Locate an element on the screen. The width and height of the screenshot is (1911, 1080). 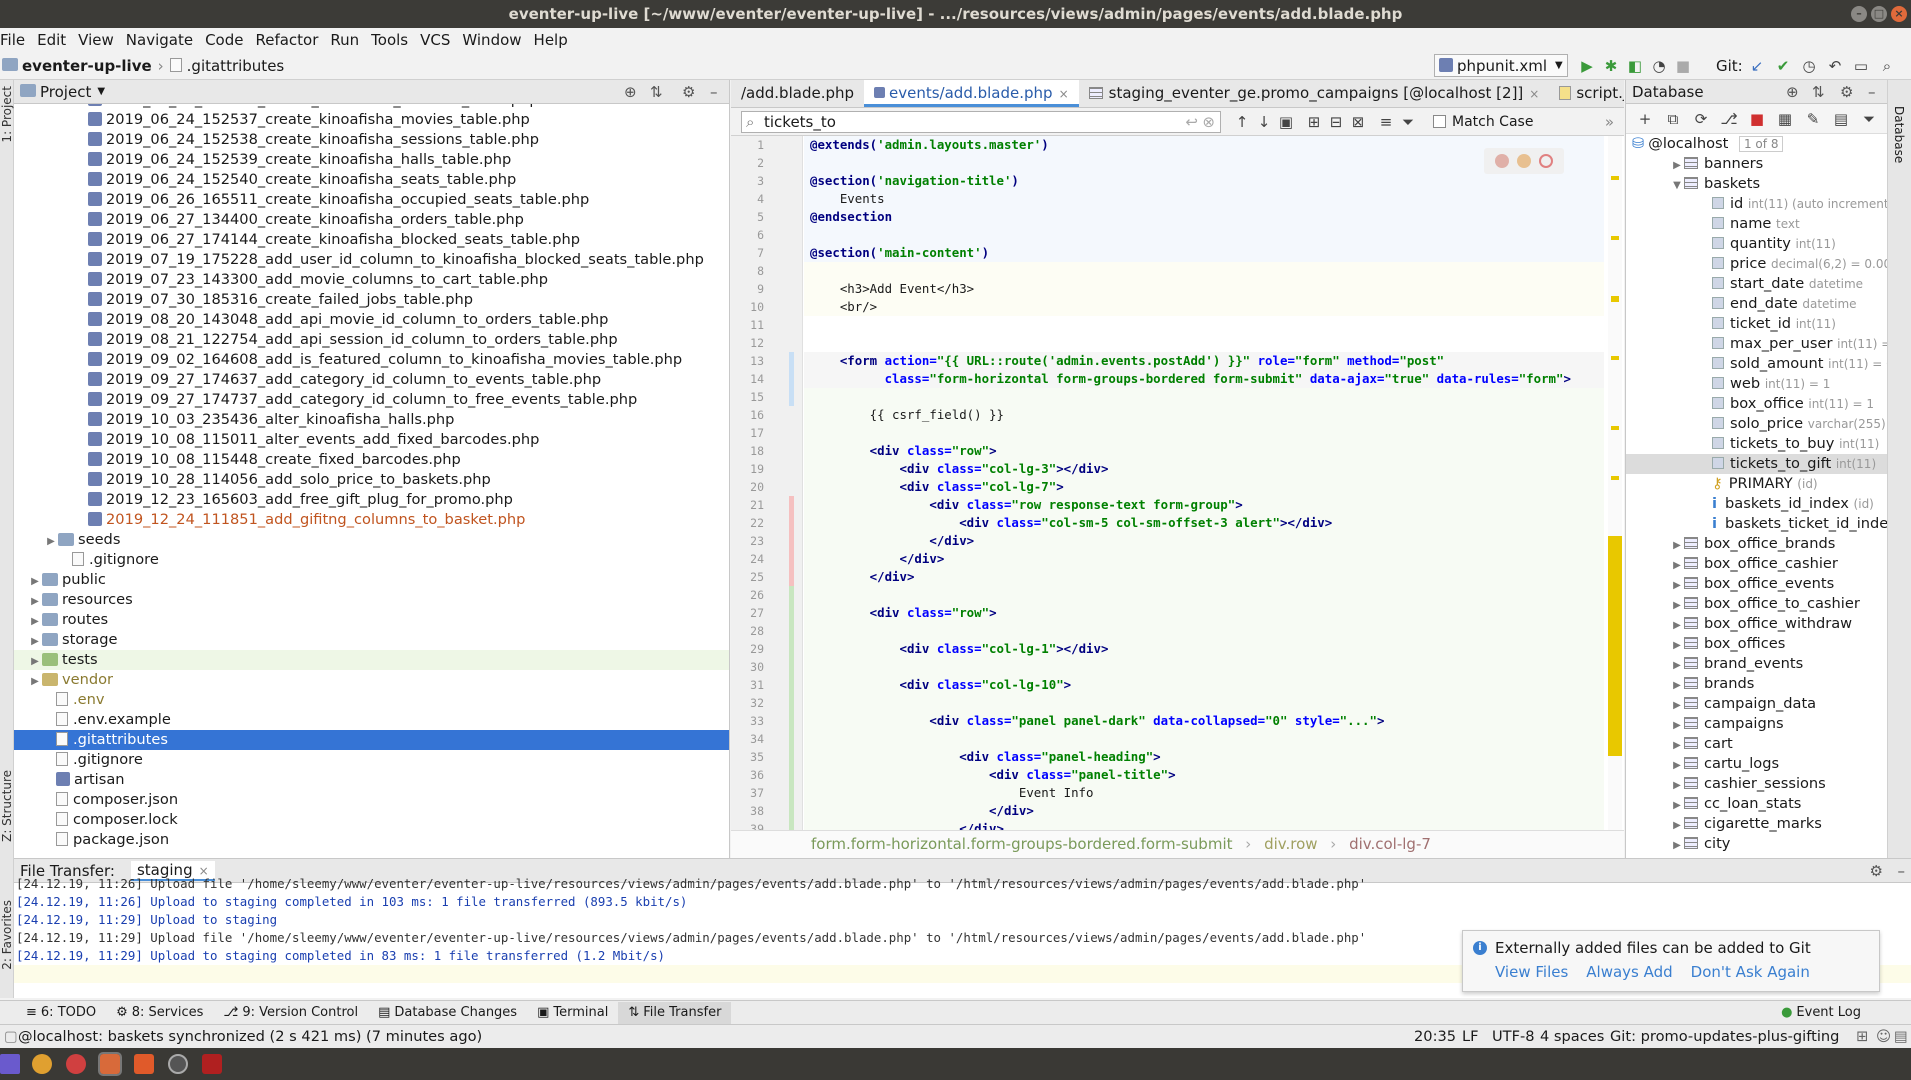
console-icon: ▤ is located at coordinates (1841, 119).